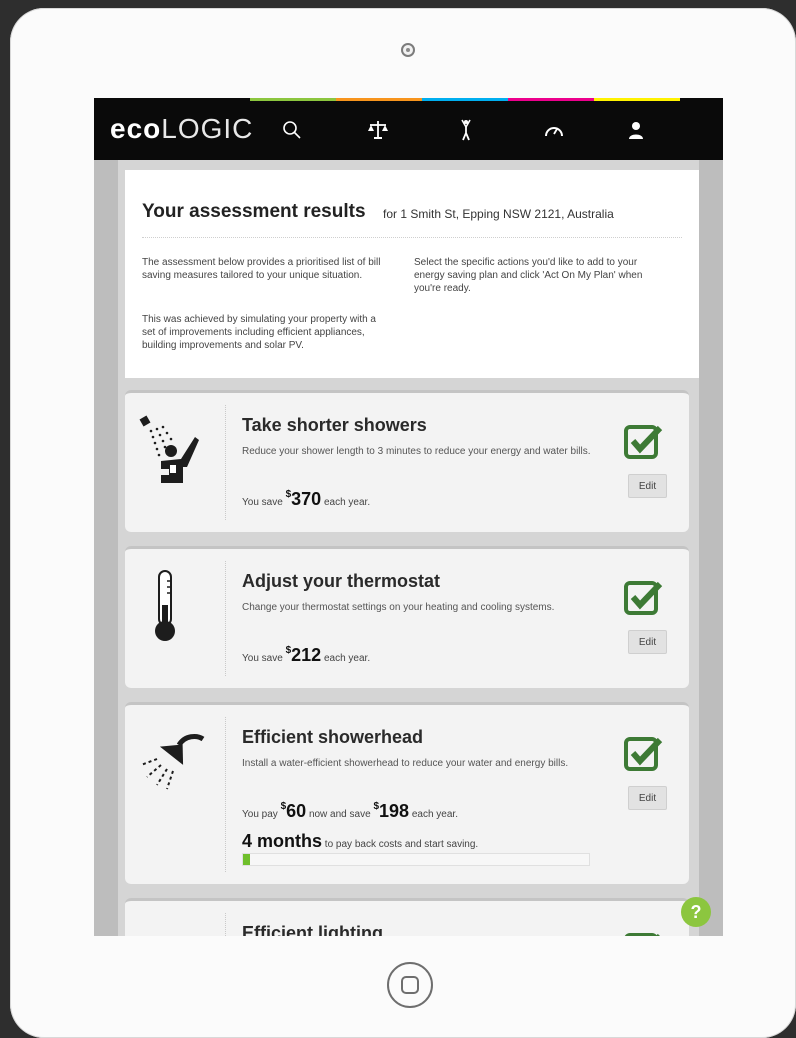 The image size is (796, 1038). What do you see at coordinates (136, 128) in the screenshot?
I see `logo-eco: eco` at bounding box center [136, 128].